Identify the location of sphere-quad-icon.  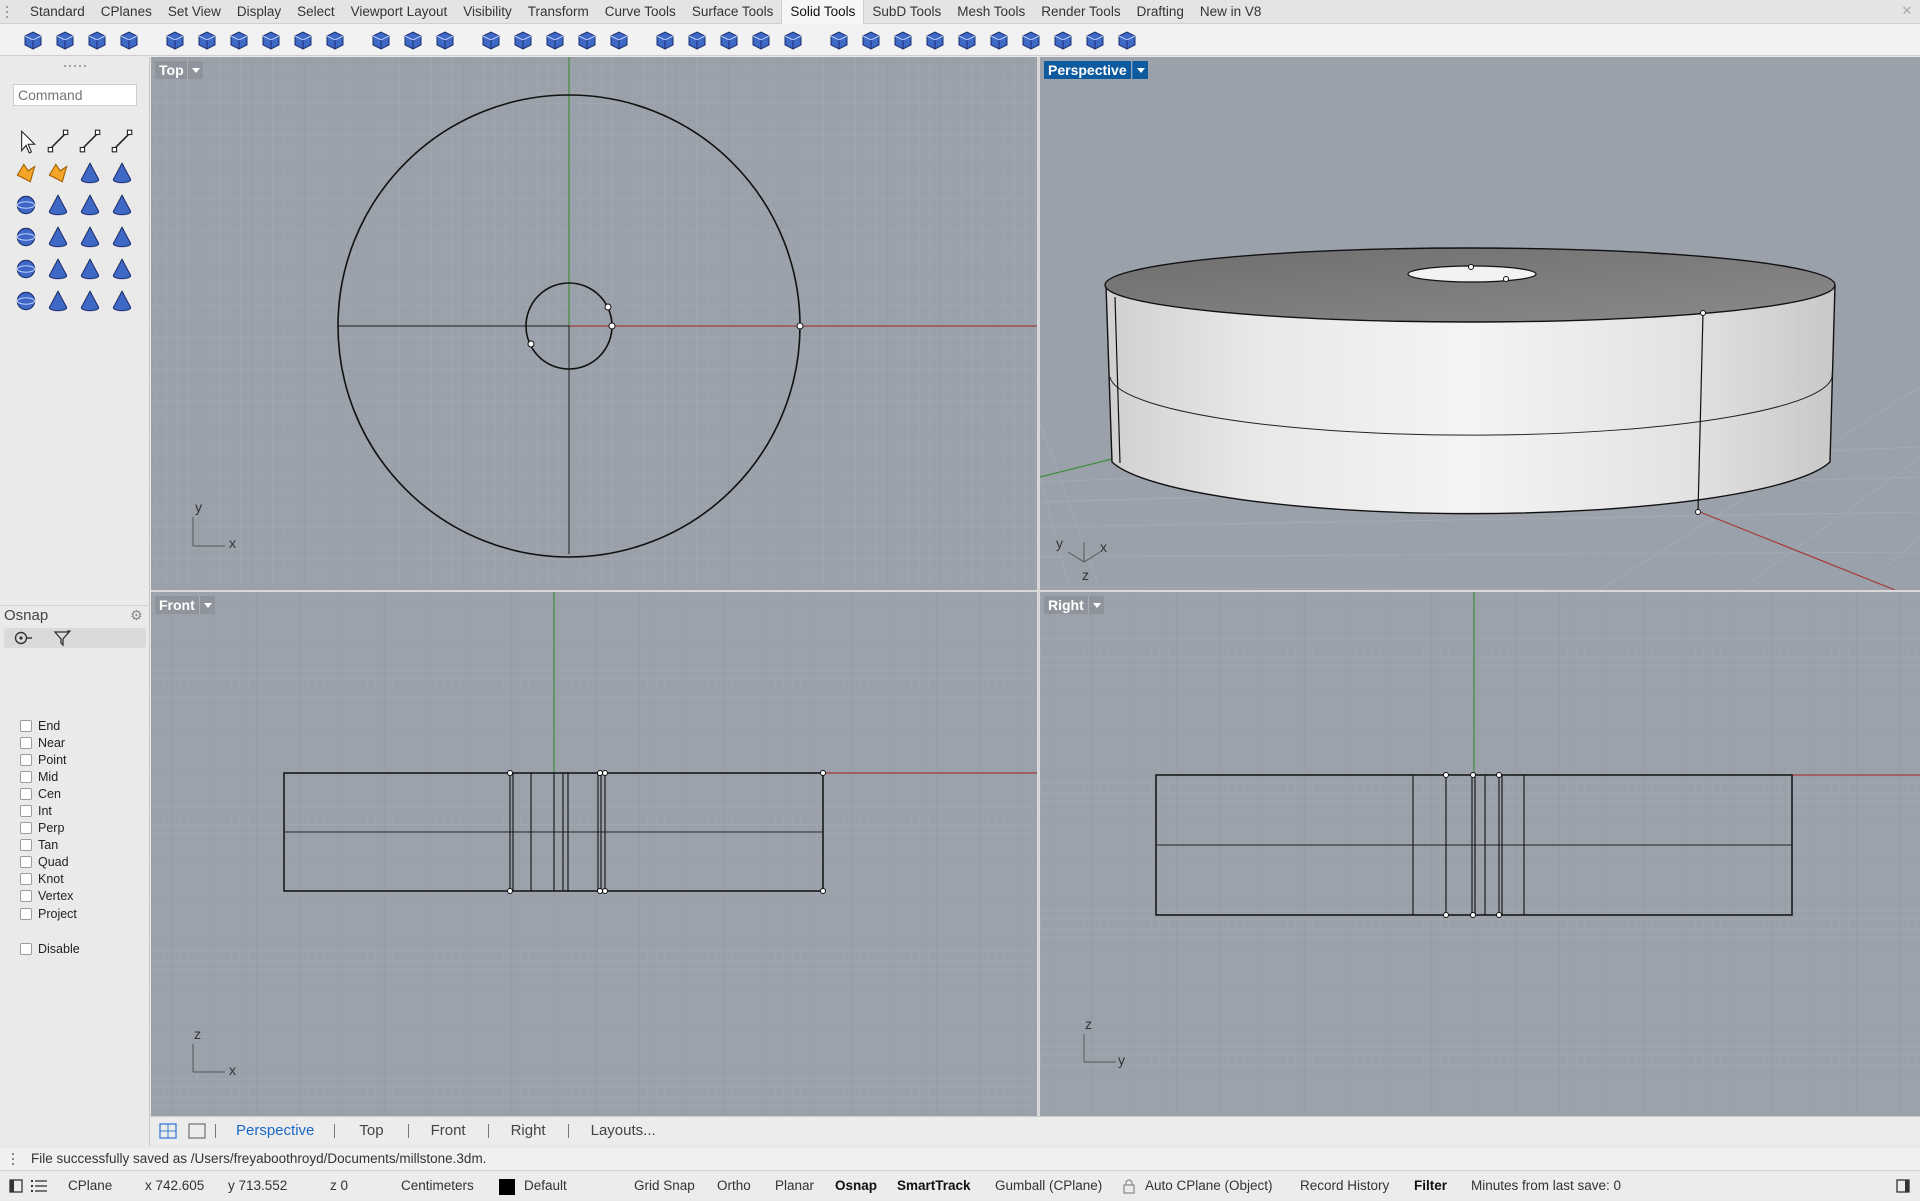
(58, 205).